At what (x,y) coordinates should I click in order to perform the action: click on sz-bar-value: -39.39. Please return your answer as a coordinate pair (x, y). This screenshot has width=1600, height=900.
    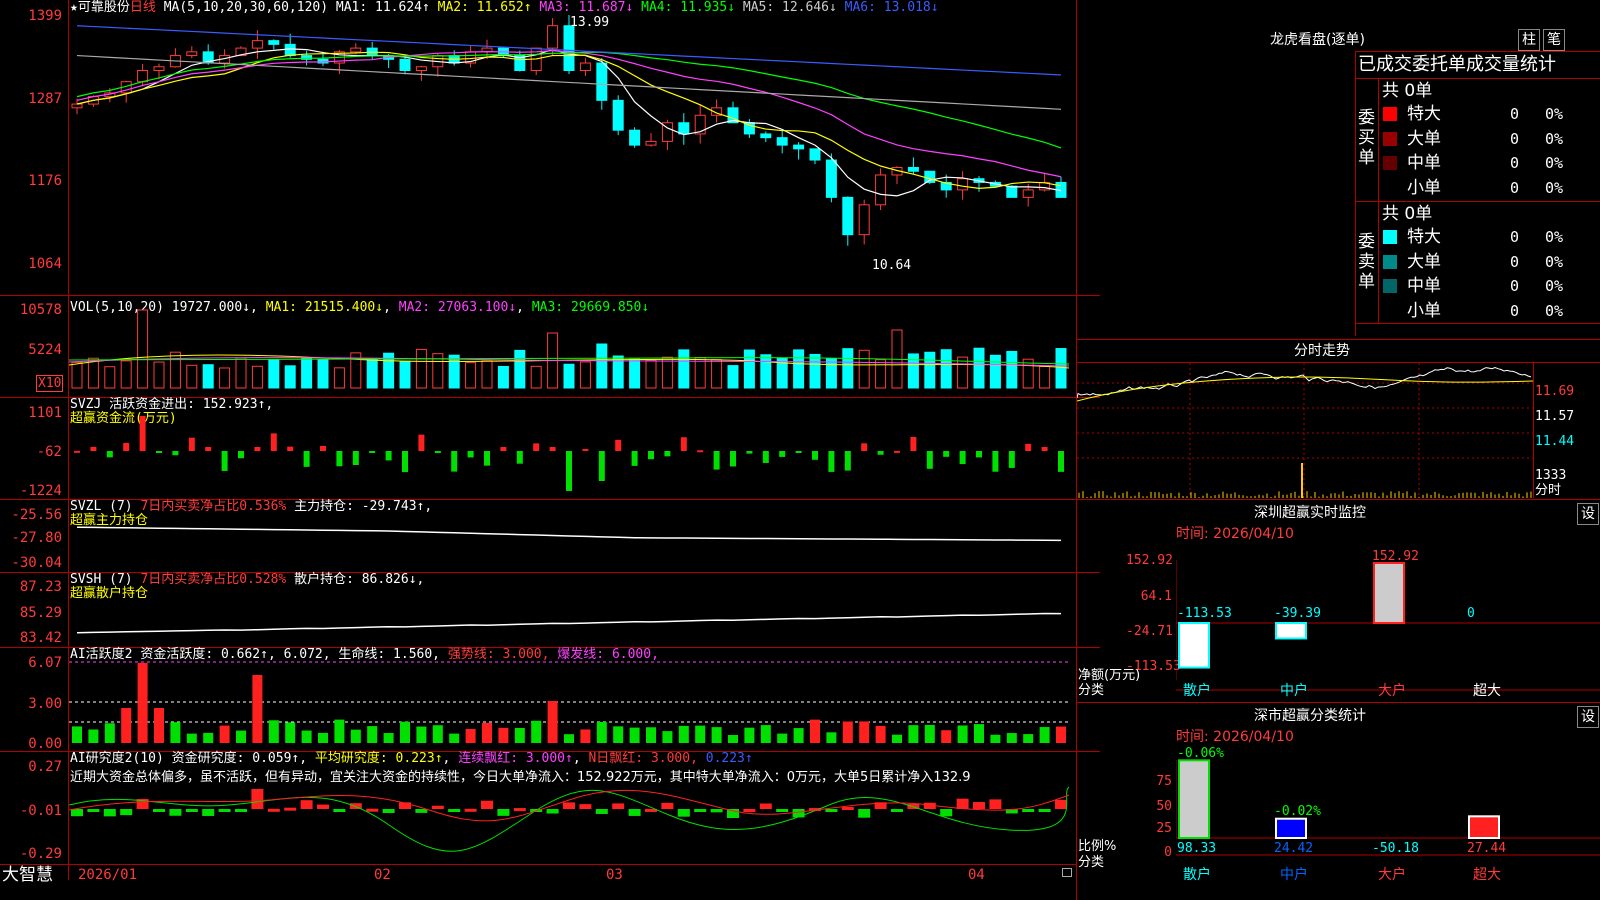
    Looking at the image, I should click on (1297, 613).